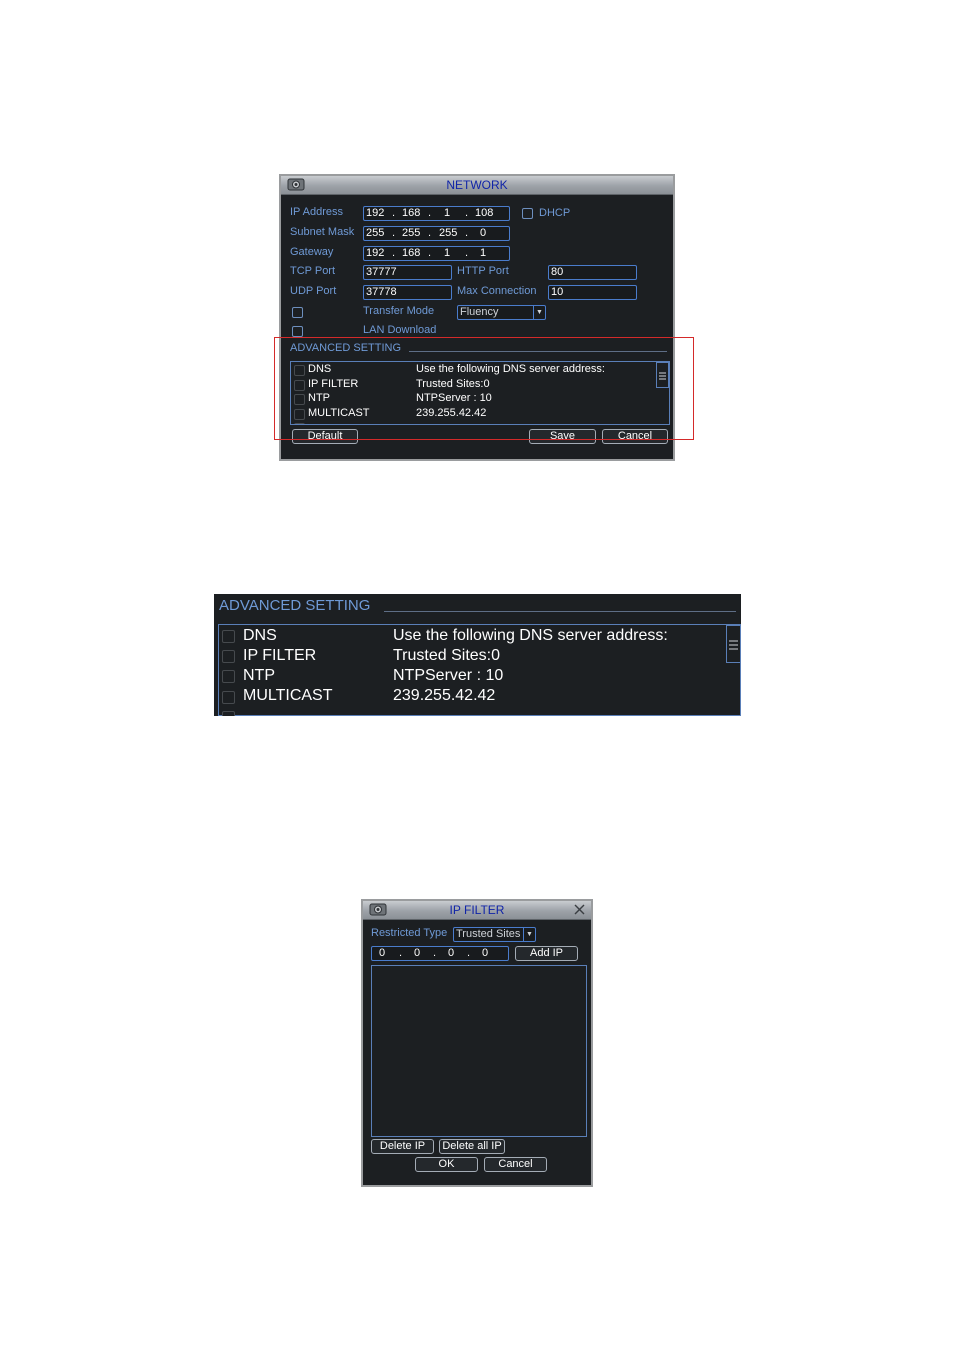 This screenshot has width=954, height=1350. Describe the element at coordinates (280, 655) in the screenshot. I see `zoom-item-ip-filter: IP FILTER` at that location.